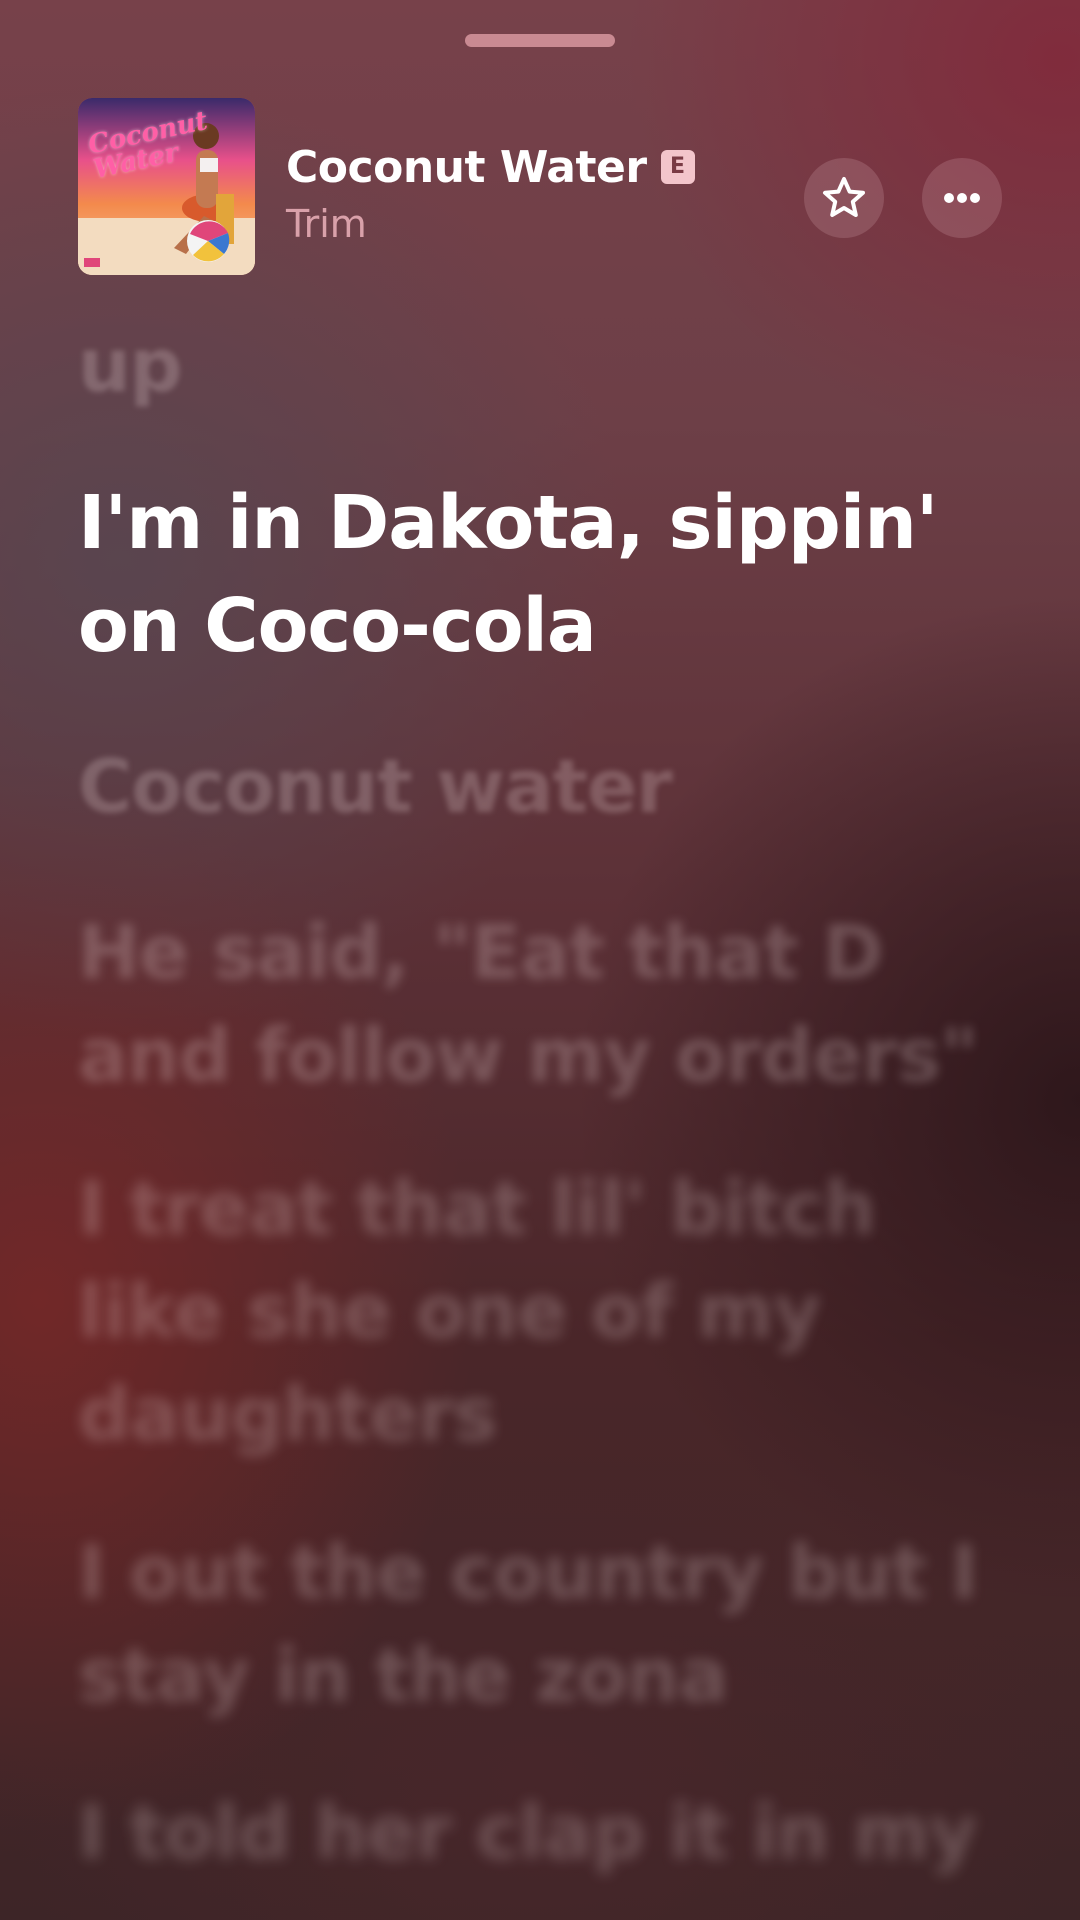 This screenshot has width=1080, height=1920. I want to click on more-options-button, so click(962, 198).